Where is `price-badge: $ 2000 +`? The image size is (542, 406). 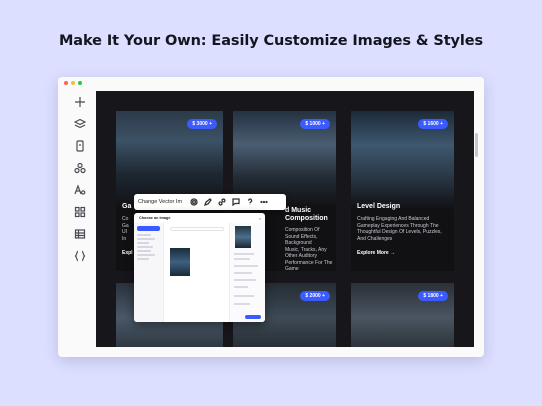 price-badge: $ 2000 + is located at coordinates (315, 296).